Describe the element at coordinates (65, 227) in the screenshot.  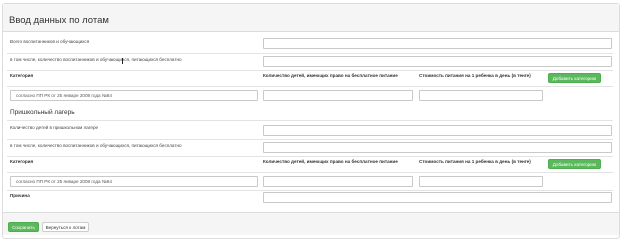
I see `back-to-lots-button: Вернуться к лотам` at that location.